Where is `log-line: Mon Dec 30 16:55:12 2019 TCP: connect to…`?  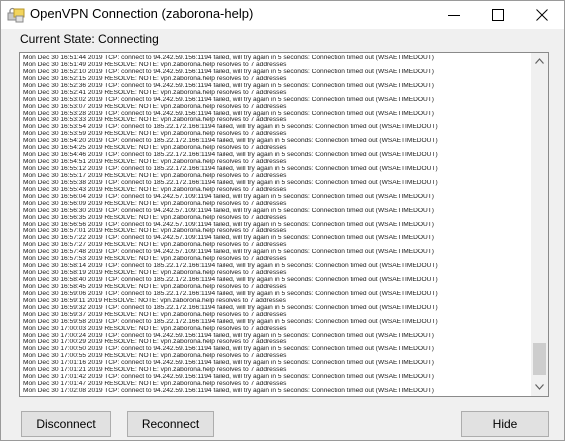
log-line: Mon Dec 30 16:55:12 2019 TCP: connect to… is located at coordinates (230, 169).